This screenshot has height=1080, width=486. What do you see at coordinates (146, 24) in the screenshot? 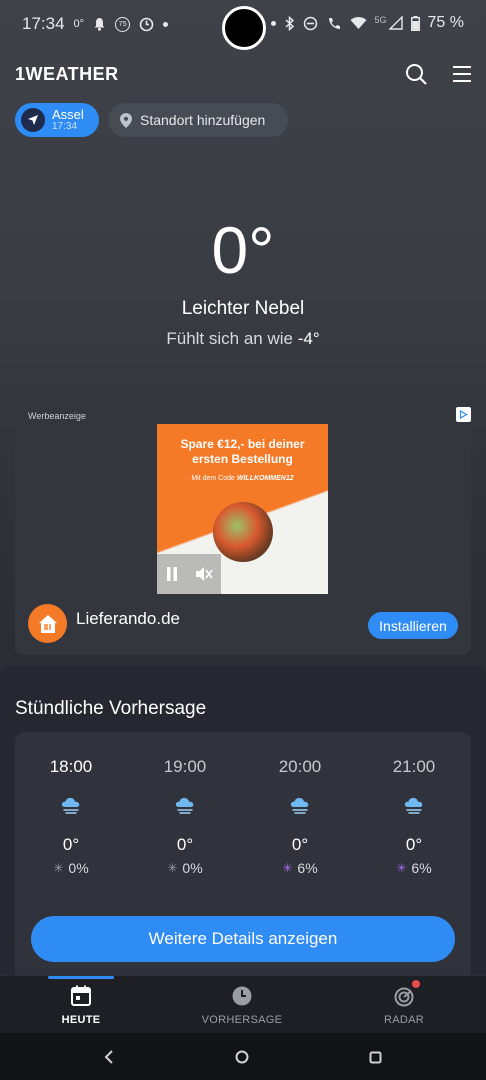
I see `clock-status-icon` at bounding box center [146, 24].